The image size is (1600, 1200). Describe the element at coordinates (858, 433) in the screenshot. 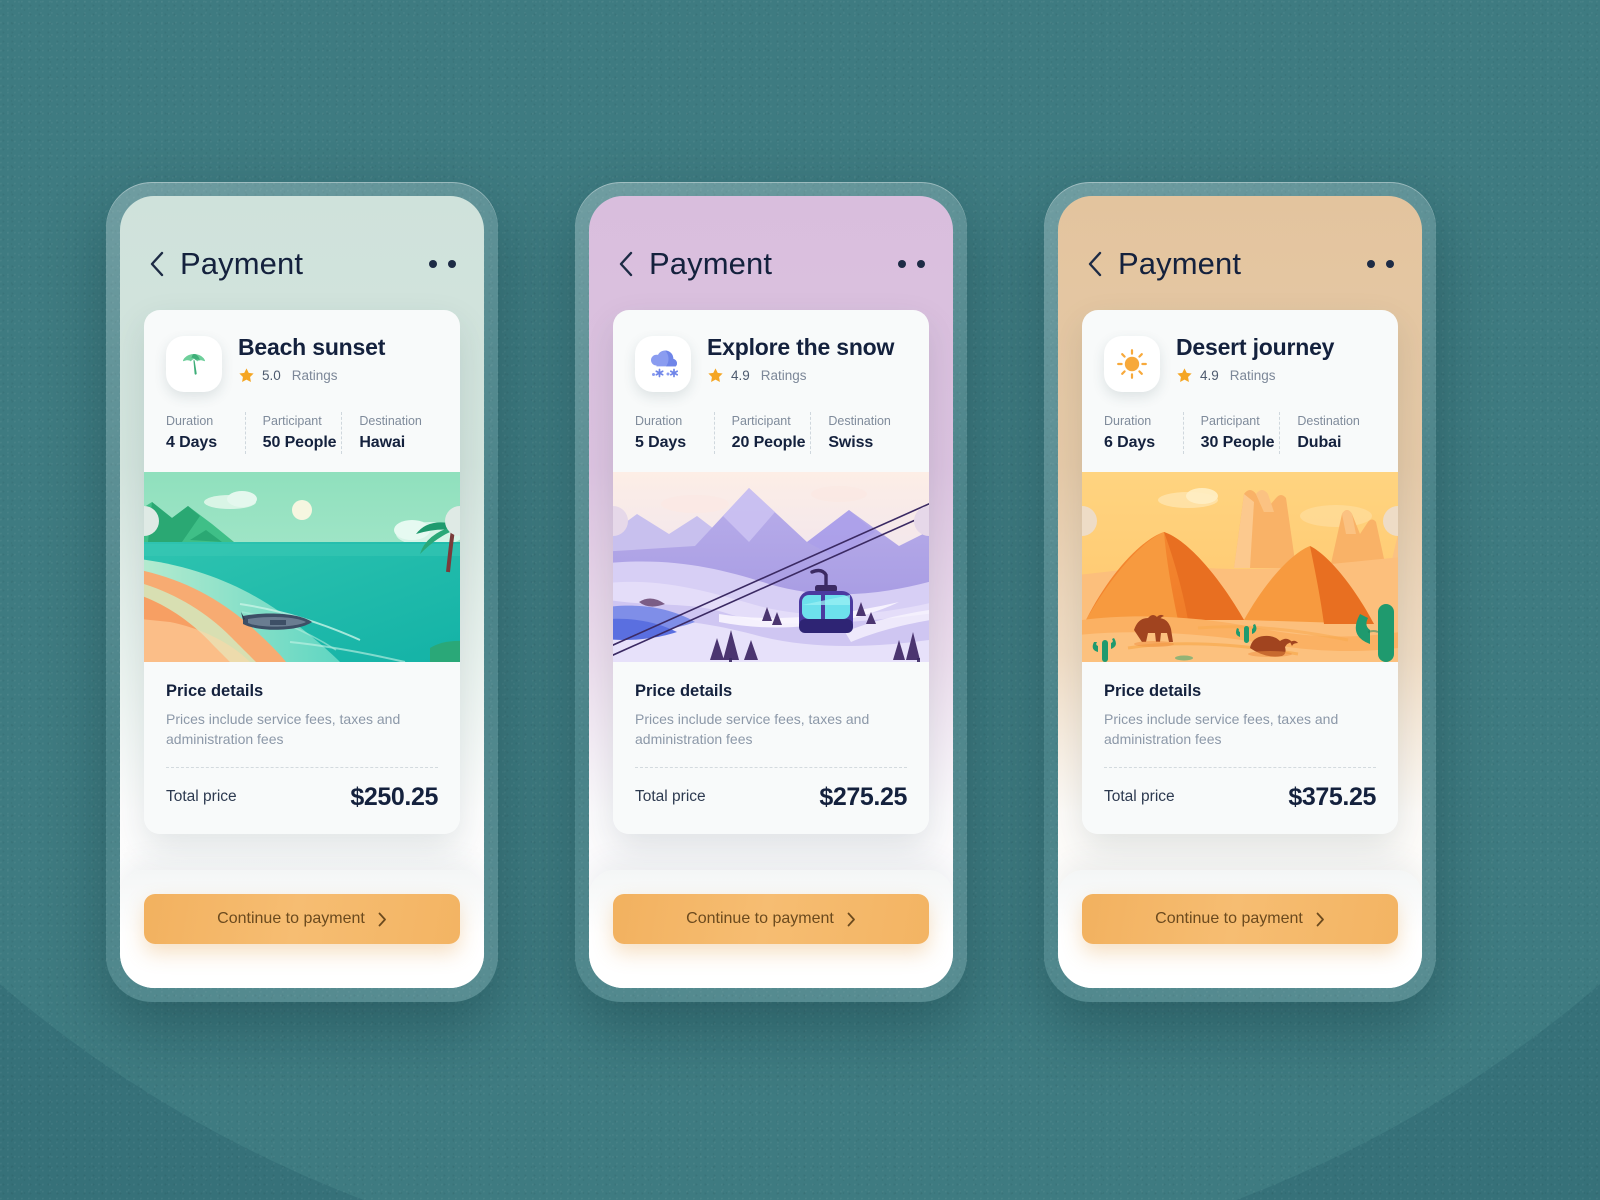

I see `fact-destination: Destination Swiss` at that location.